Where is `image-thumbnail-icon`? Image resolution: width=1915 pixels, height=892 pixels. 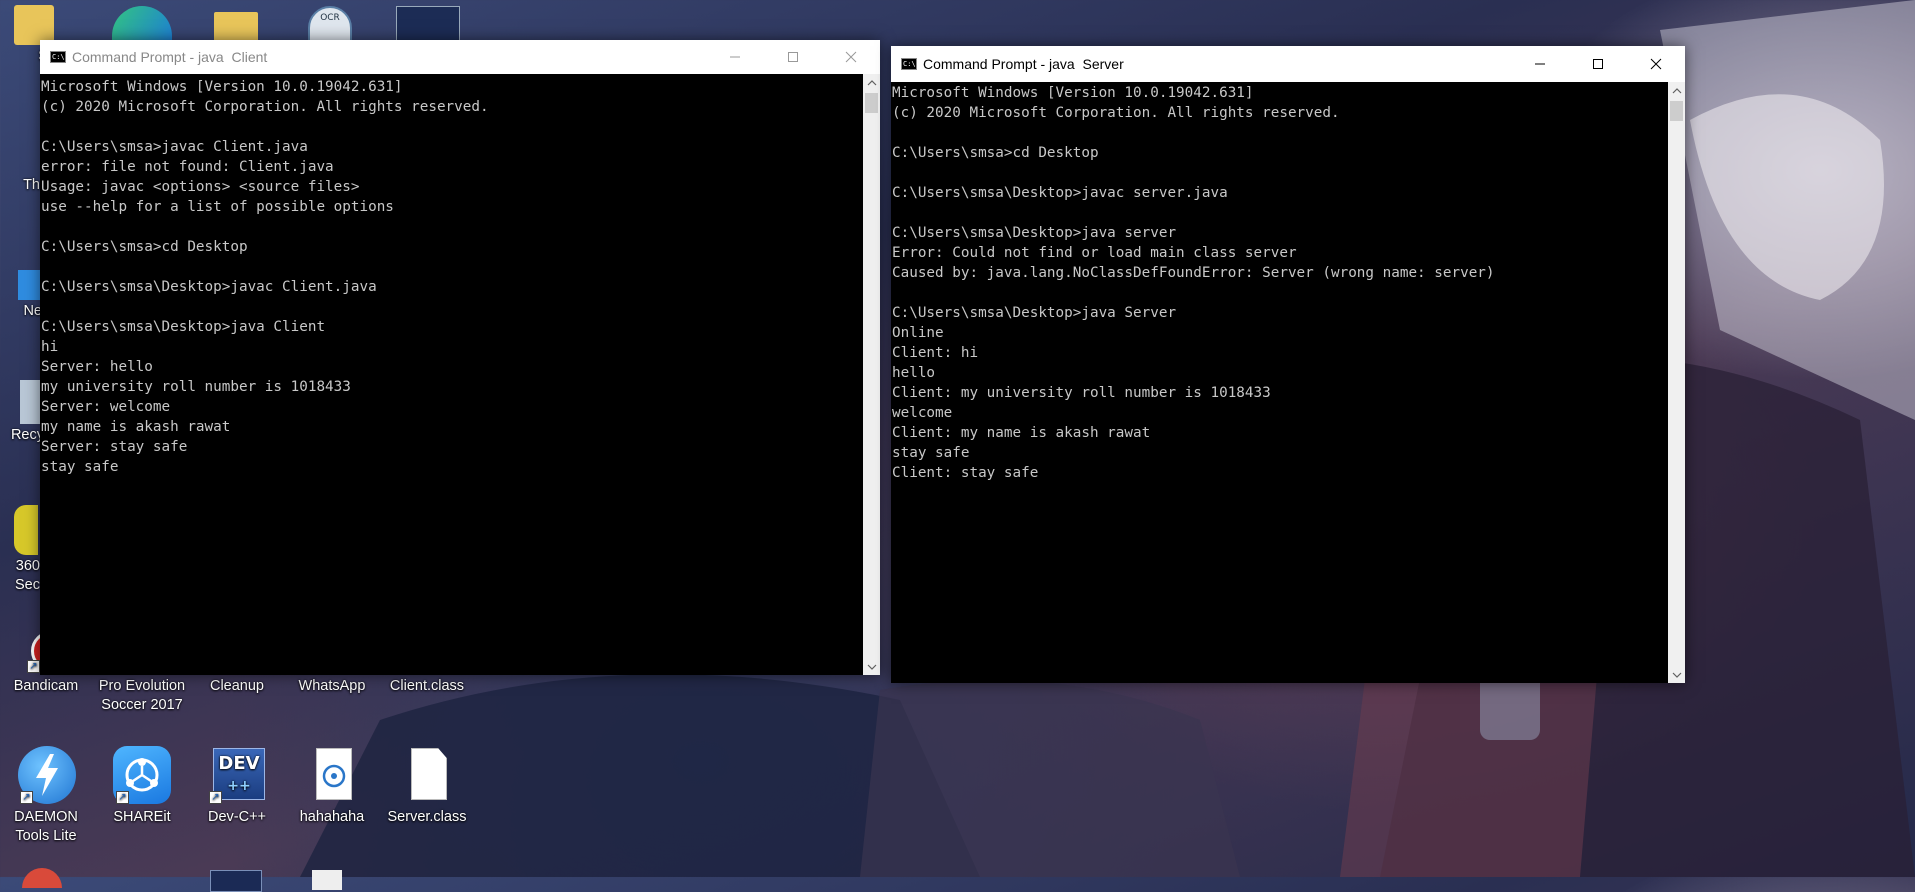
image-thumbnail-icon is located at coordinates (428, 24).